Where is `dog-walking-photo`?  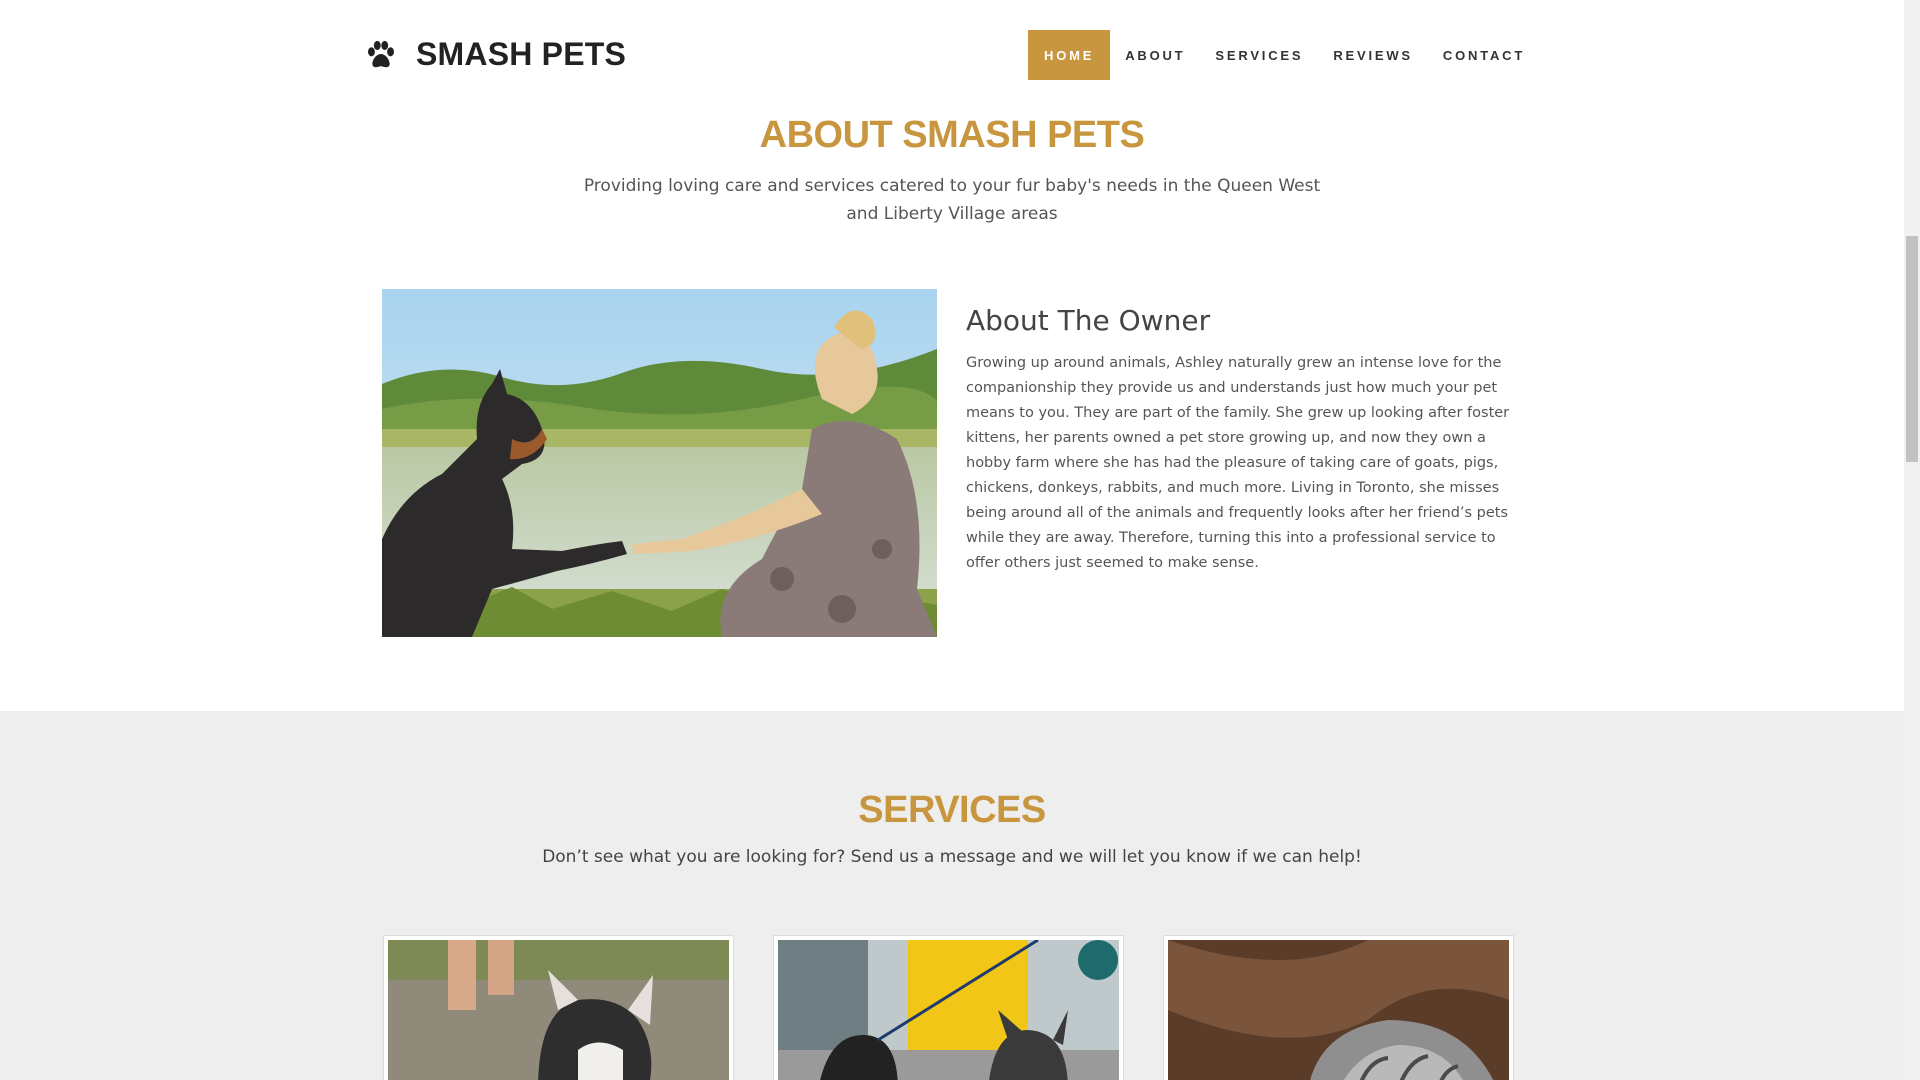
dog-walking-photo is located at coordinates (558, 1010).